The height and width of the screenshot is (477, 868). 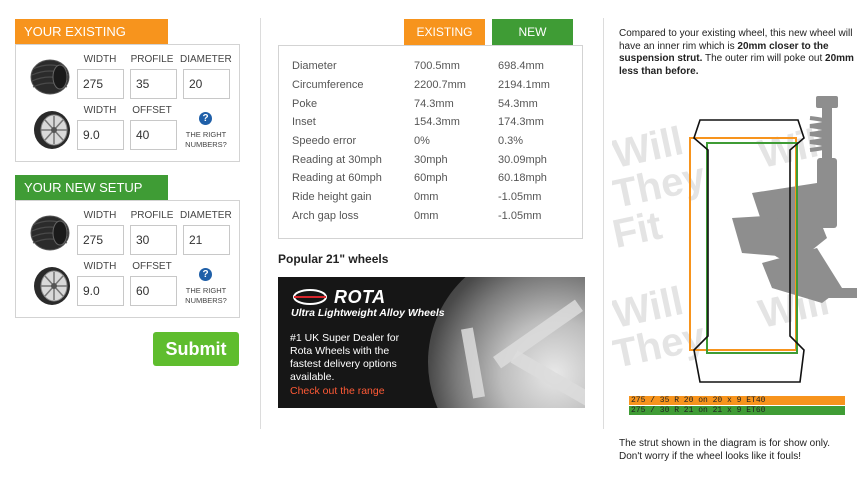 What do you see at coordinates (522, 160) in the screenshot?
I see `new-value: 30.09mph` at bounding box center [522, 160].